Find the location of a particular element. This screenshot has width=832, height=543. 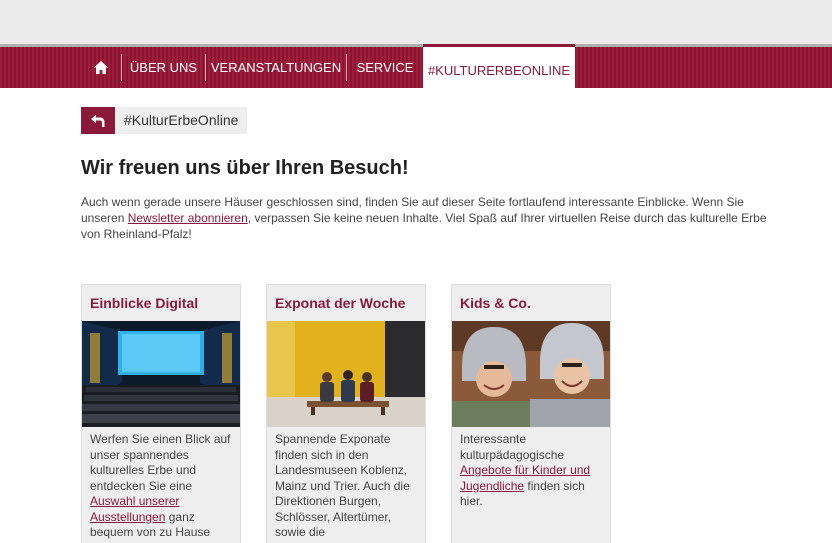

home-icon is located at coordinates (101, 67).